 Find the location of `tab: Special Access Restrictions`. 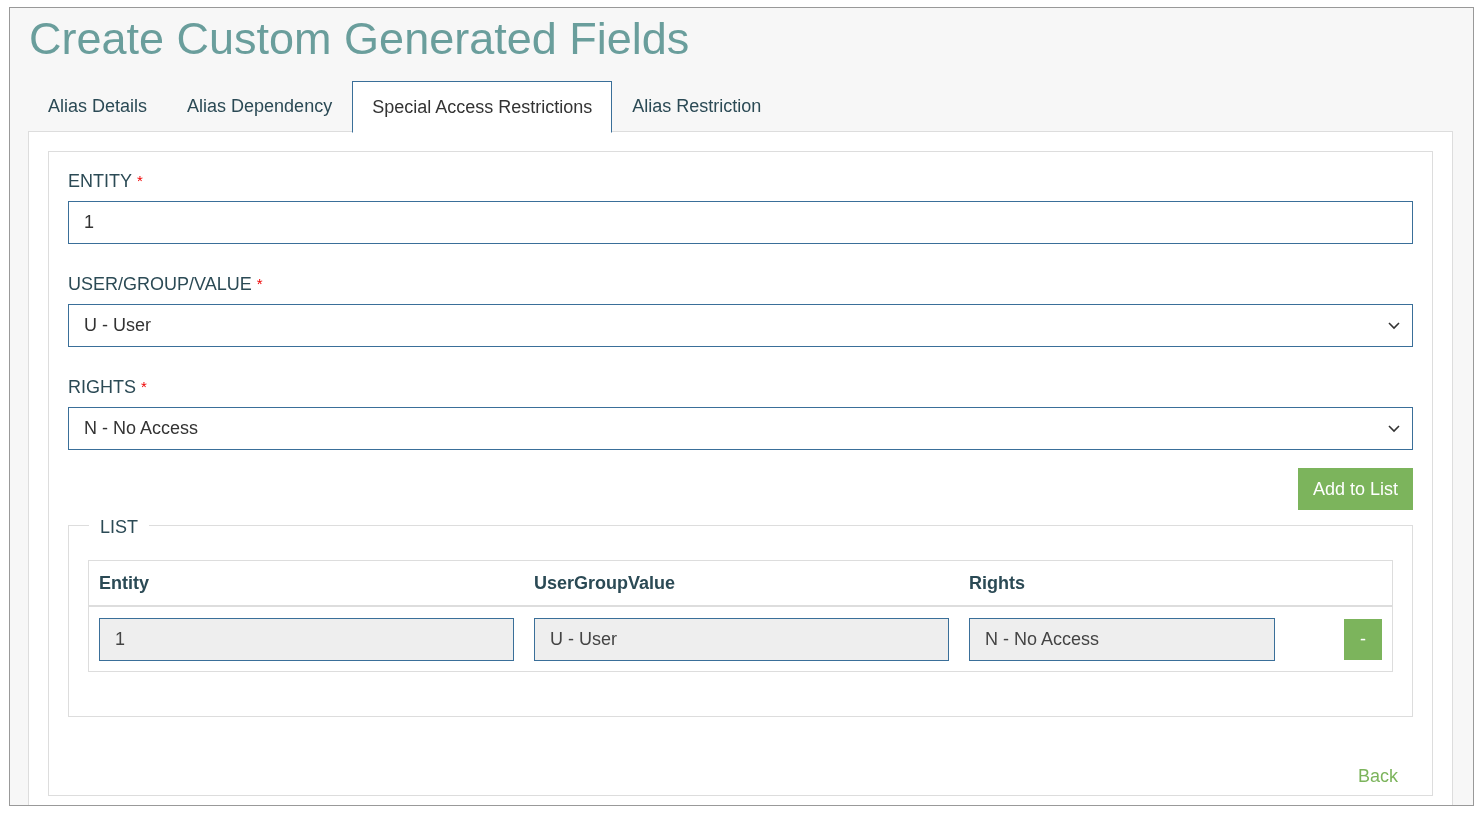

tab: Special Access Restrictions is located at coordinates (482, 107).